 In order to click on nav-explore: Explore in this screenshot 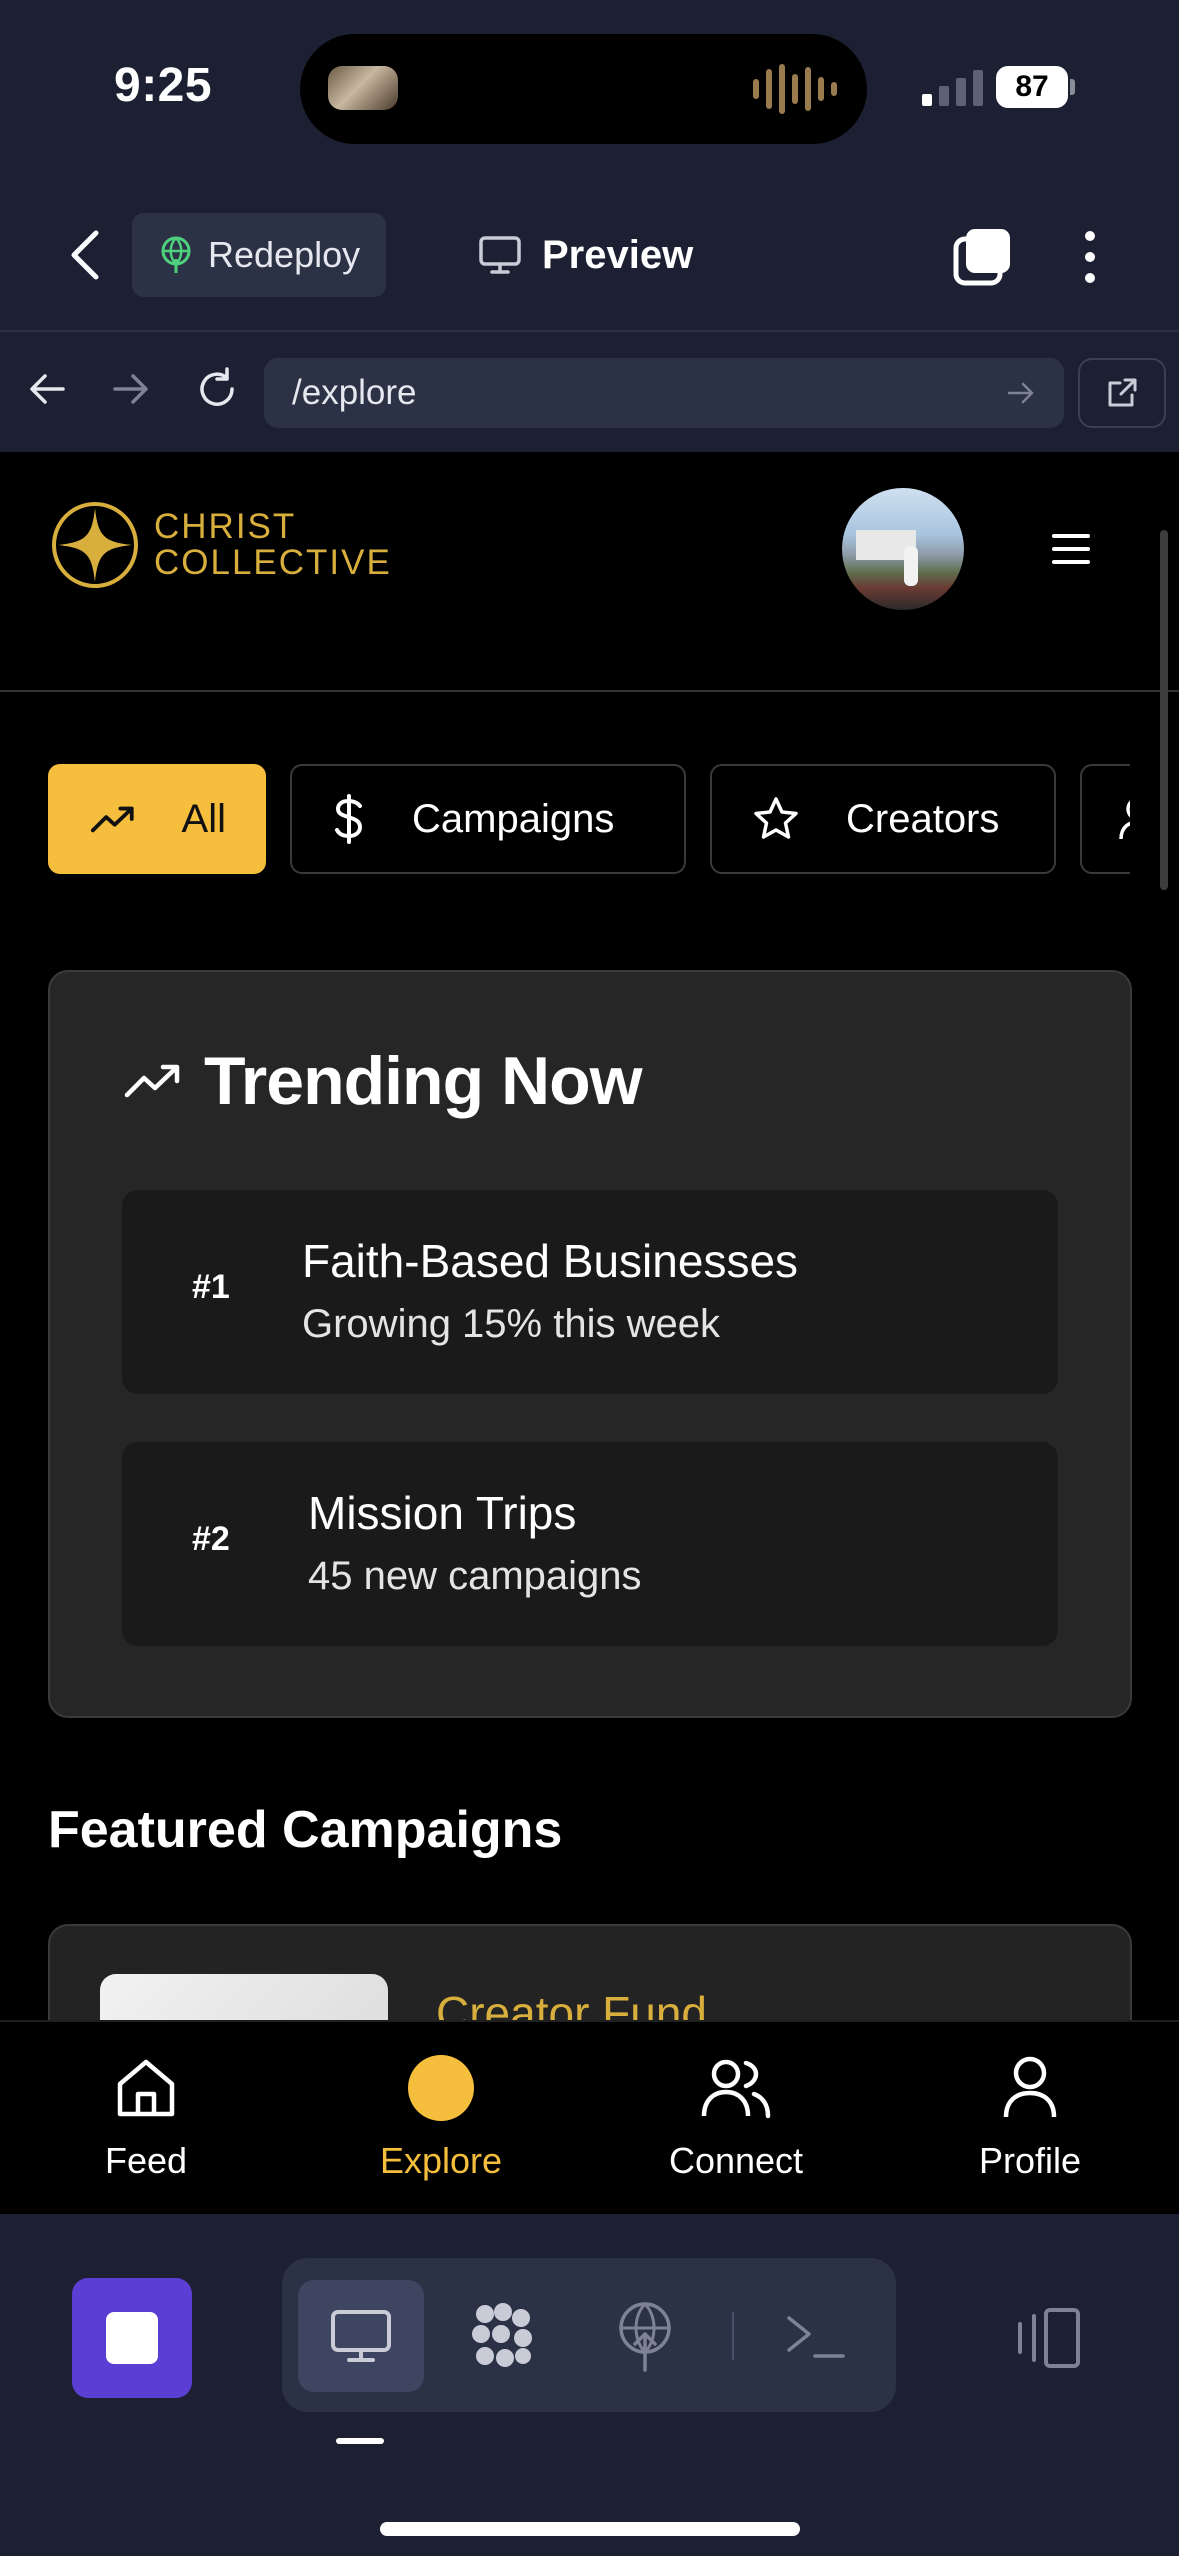, I will do `click(441, 2117)`.